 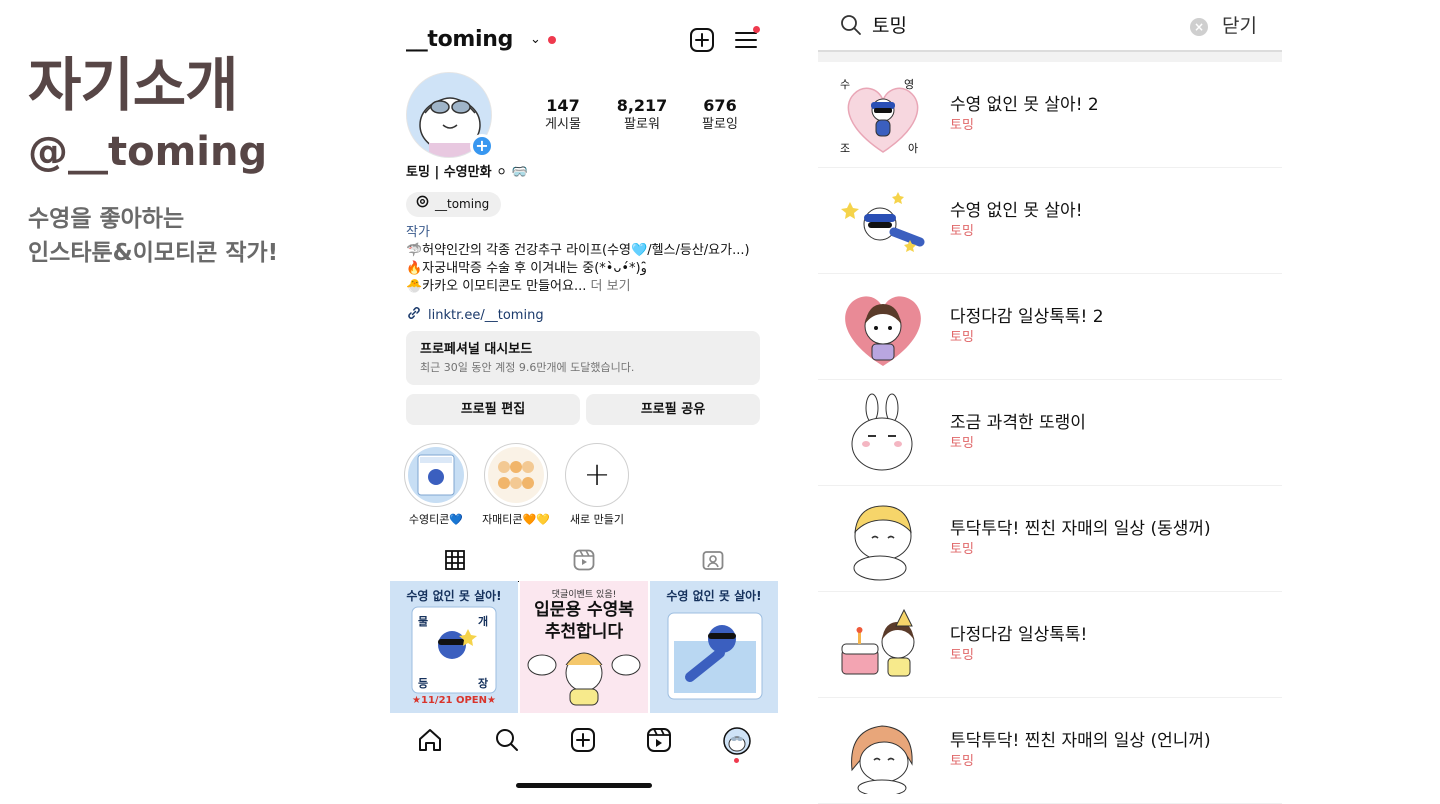 What do you see at coordinates (454, 647) in the screenshot?
I see `post-thumbnail: 수영 없인 못 살아! 물 개 등 장 ★11/21 OPEN★` at bounding box center [454, 647].